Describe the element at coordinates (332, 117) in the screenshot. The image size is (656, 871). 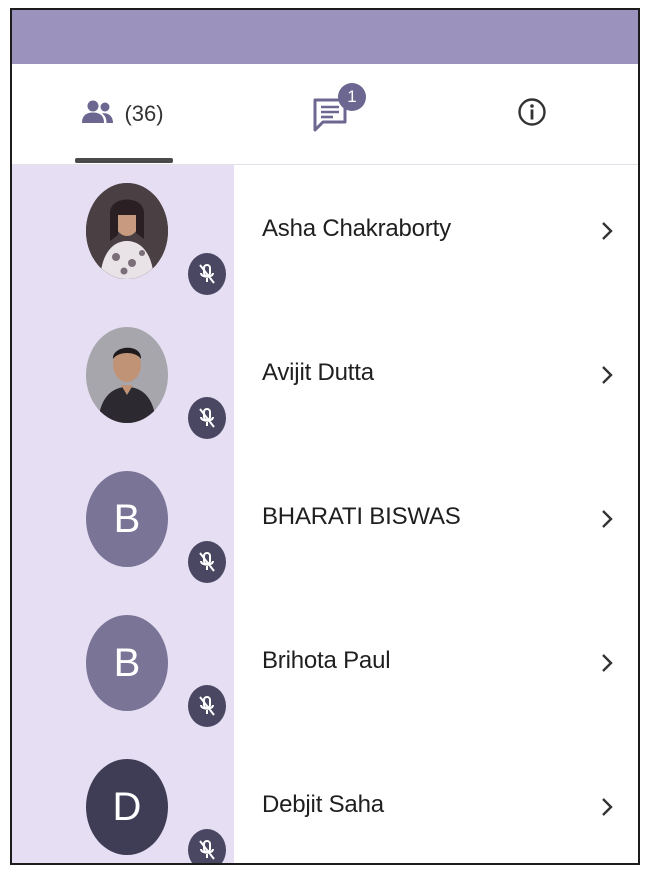
I see `chat-icon` at that location.